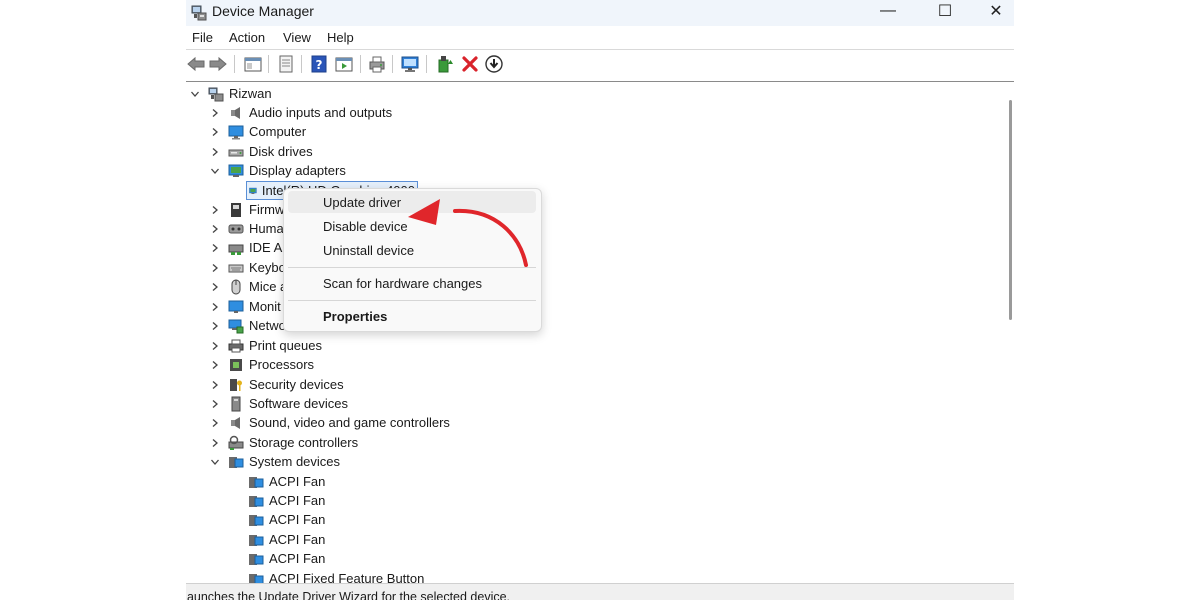 The height and width of the screenshot is (600, 1200). What do you see at coordinates (245, 306) in the screenshot?
I see `tree-category-row: Monit` at bounding box center [245, 306].